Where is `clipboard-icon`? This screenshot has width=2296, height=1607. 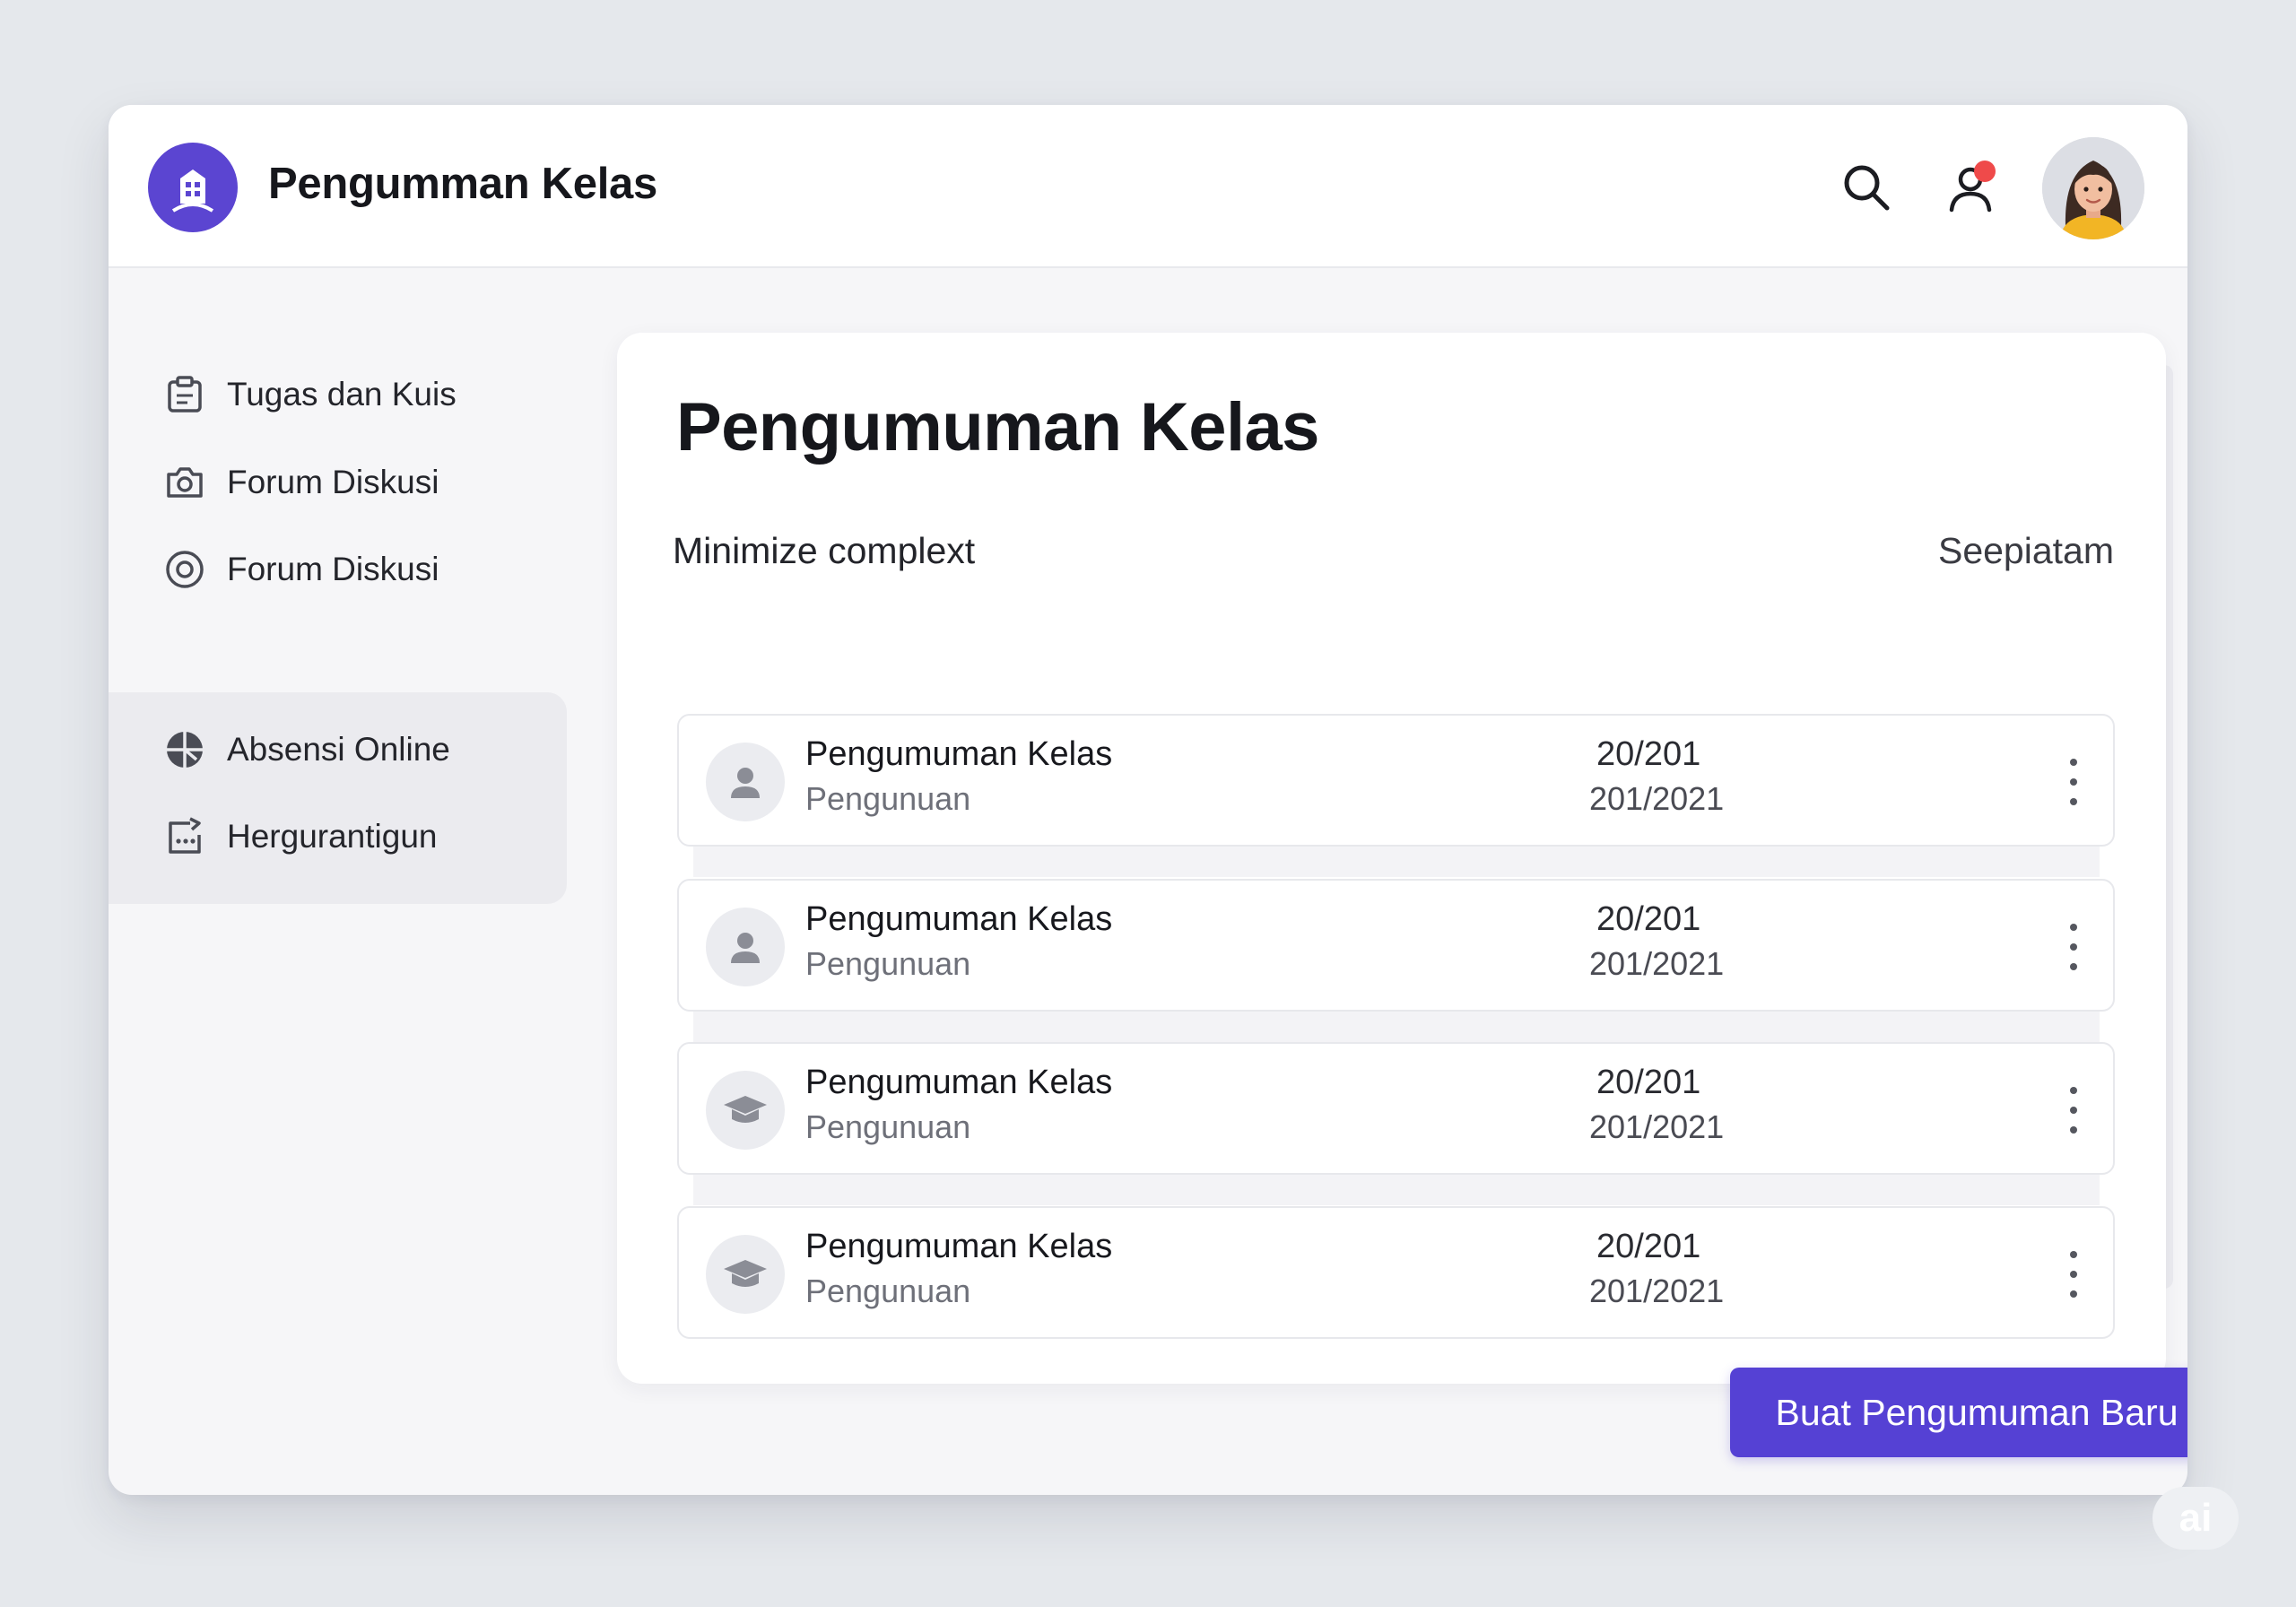
clipboard-icon is located at coordinates (184, 395).